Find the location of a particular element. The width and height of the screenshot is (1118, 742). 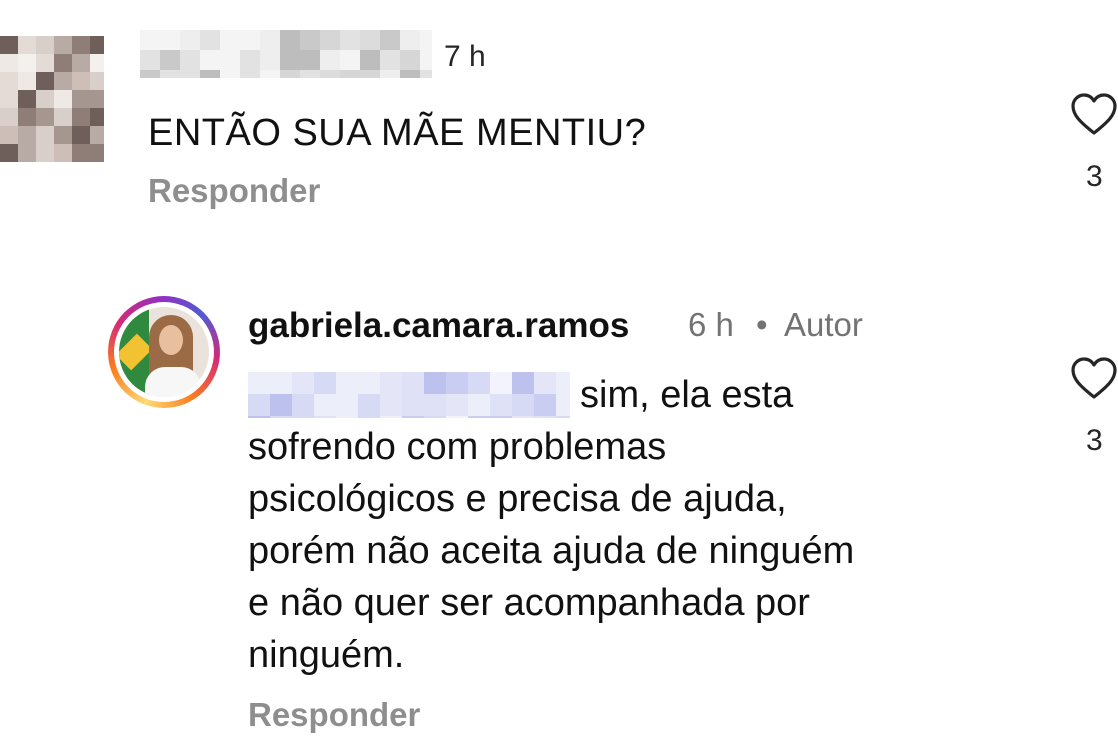

comment-text-line: ninguém. is located at coordinates (326, 655).